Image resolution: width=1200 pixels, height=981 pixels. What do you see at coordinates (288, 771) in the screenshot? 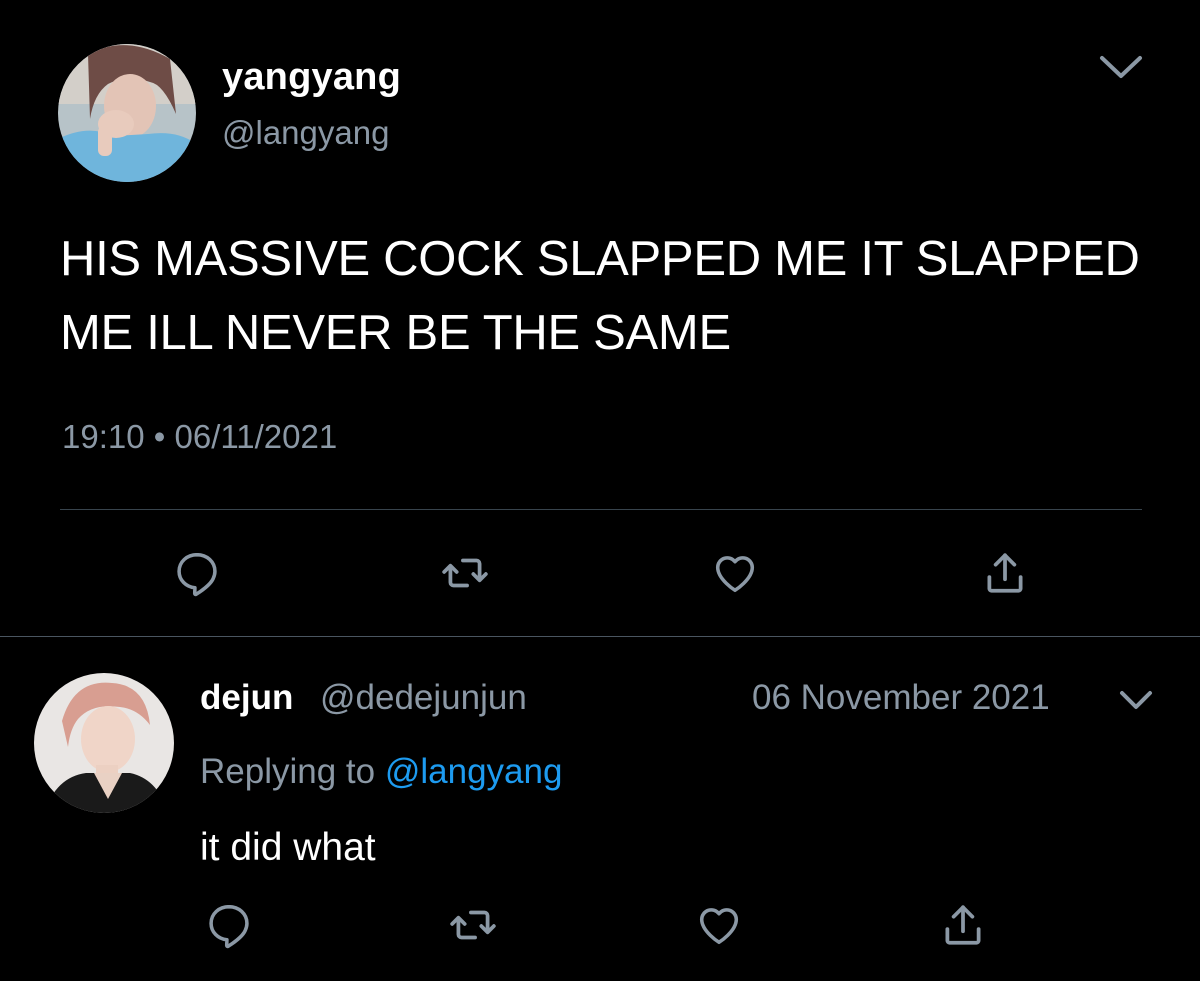
I see `replying-prefix: Replying to` at bounding box center [288, 771].